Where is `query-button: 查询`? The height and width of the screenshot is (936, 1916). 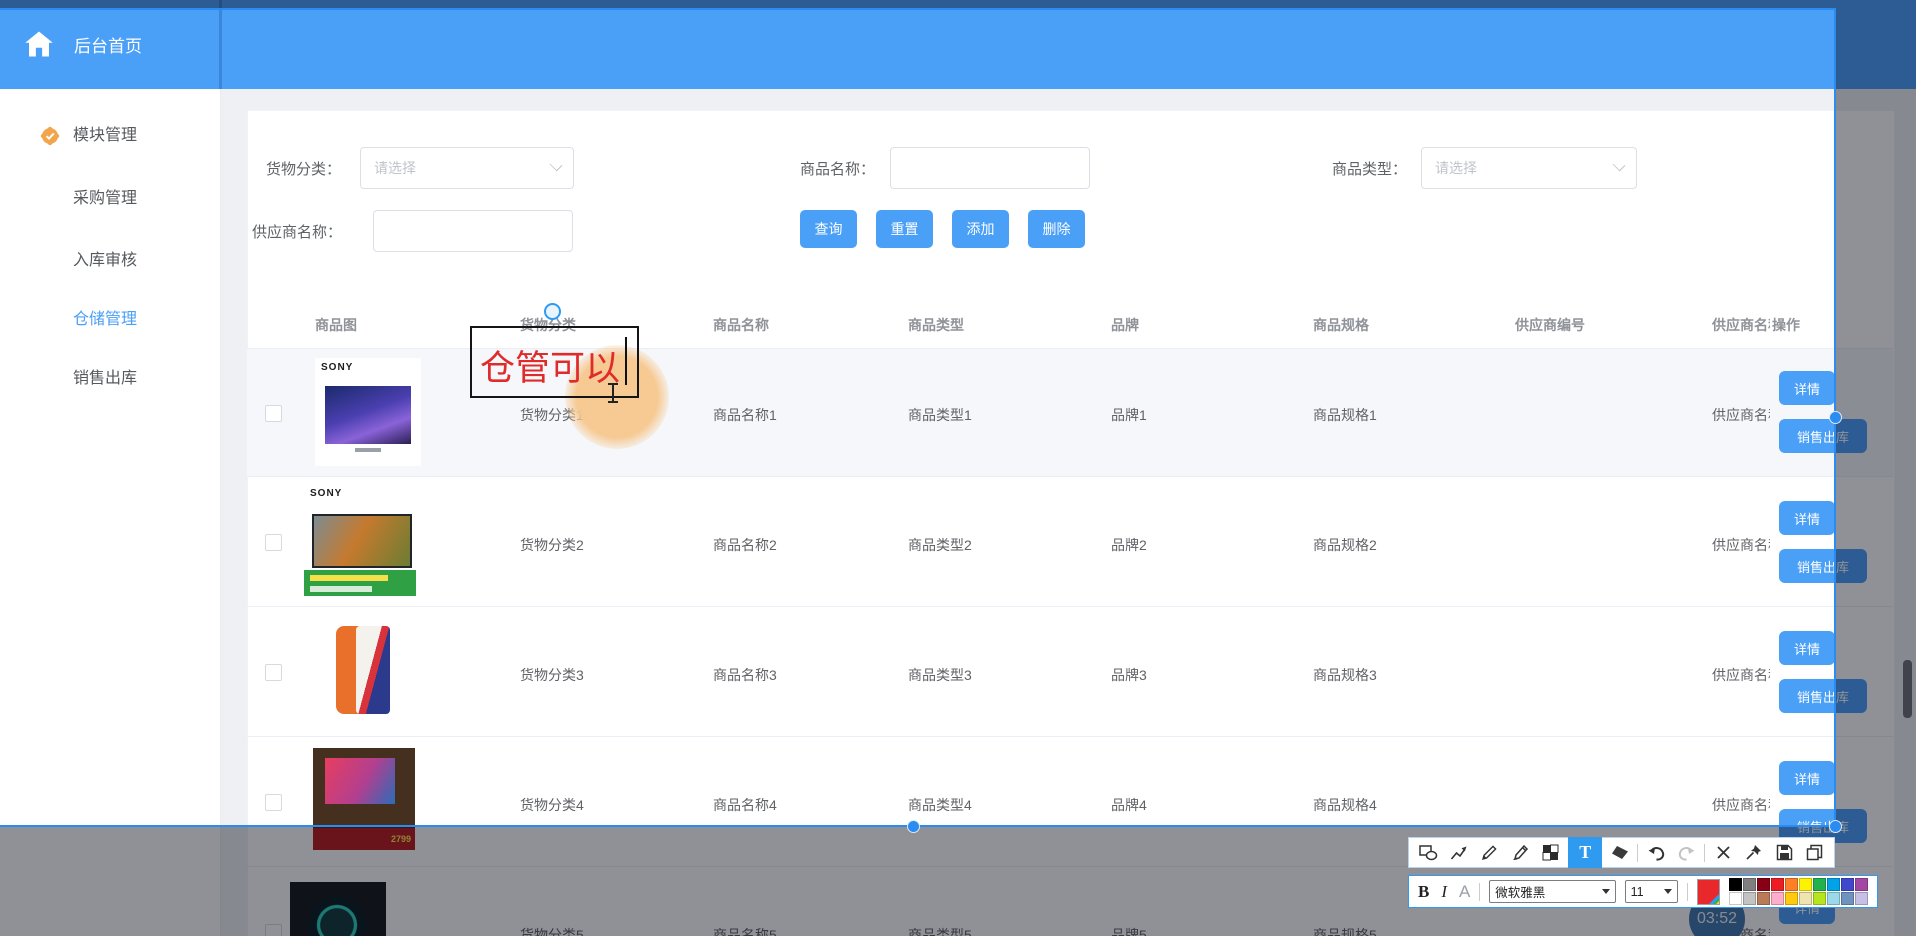 query-button: 查询 is located at coordinates (828, 229).